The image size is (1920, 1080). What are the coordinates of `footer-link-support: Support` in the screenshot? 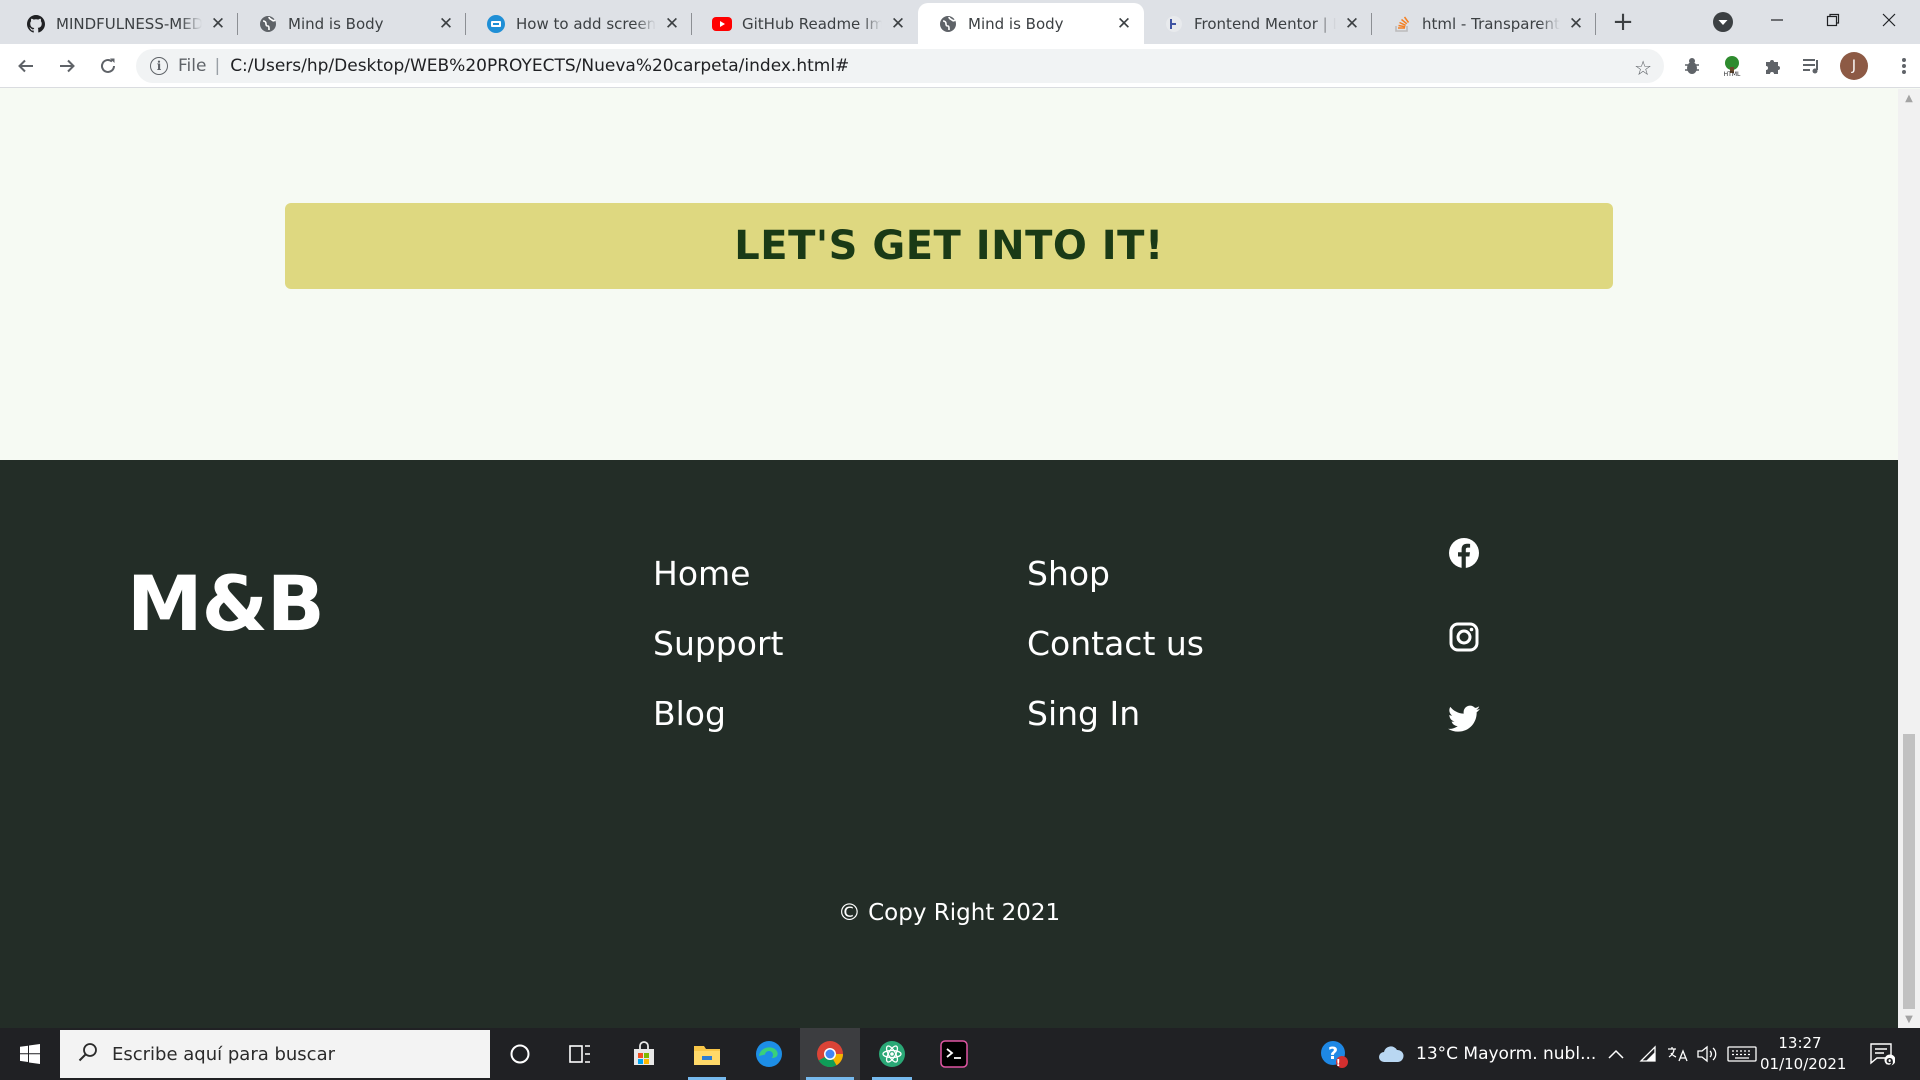 It's located at (718, 643).